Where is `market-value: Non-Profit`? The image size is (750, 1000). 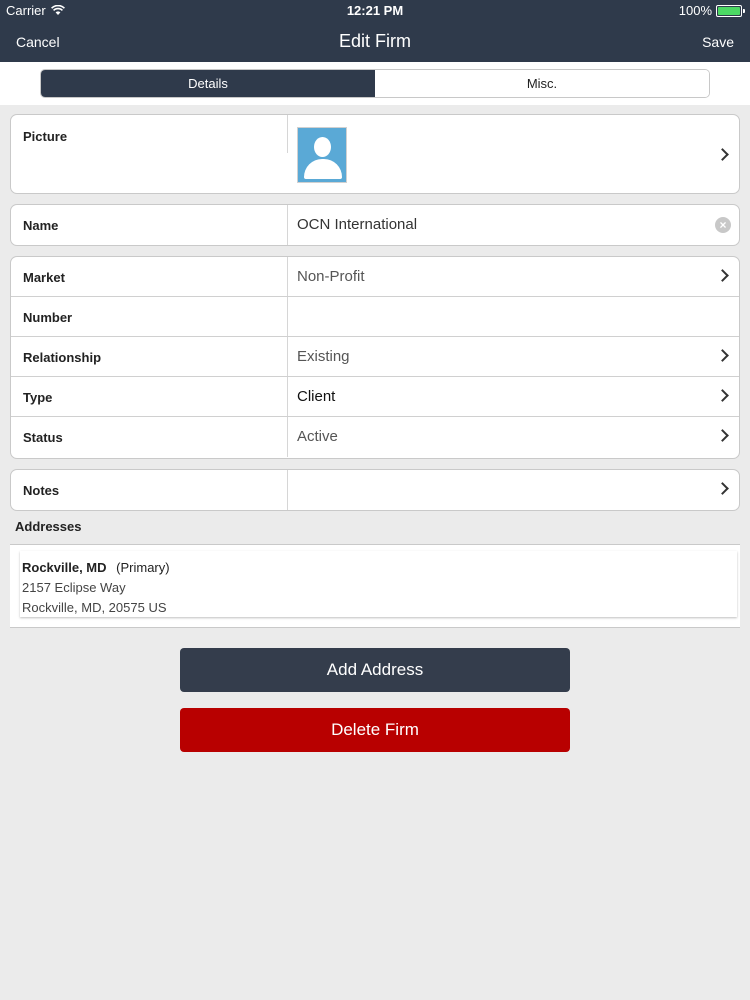
market-value: Non-Profit is located at coordinates (331, 276).